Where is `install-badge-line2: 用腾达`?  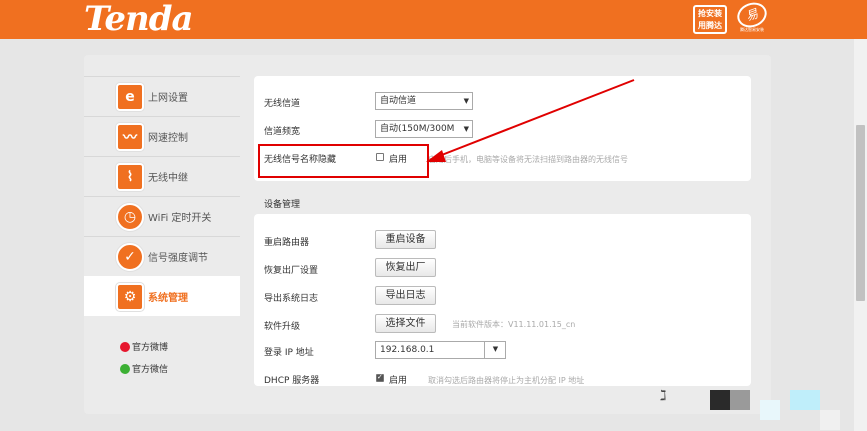
install-badge-line2: 用腾达 is located at coordinates (710, 25).